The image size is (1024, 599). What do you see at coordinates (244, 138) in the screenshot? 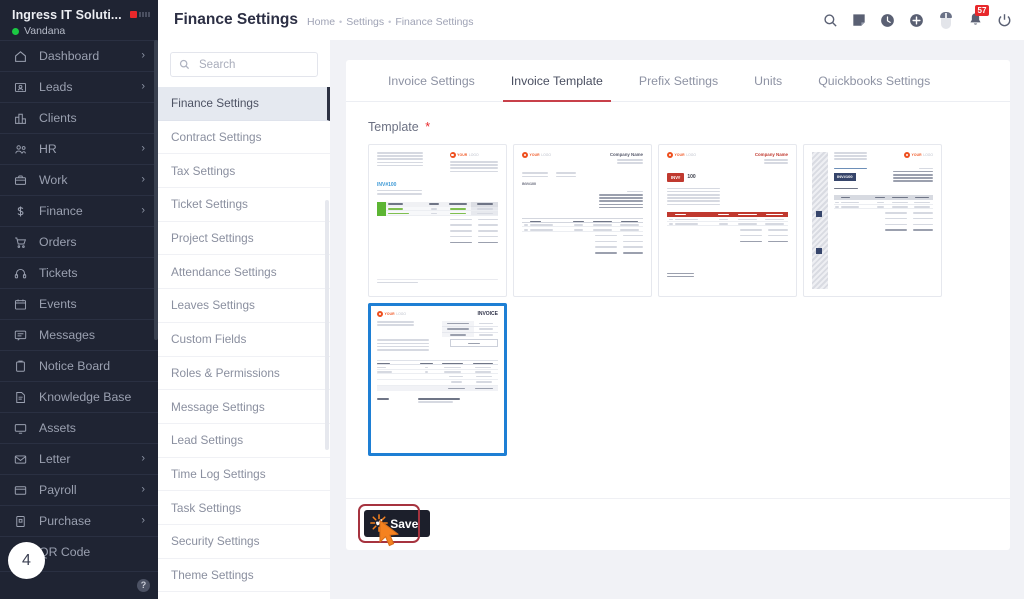
I see `settings-item-contract-settings: Contract Settings` at bounding box center [244, 138].